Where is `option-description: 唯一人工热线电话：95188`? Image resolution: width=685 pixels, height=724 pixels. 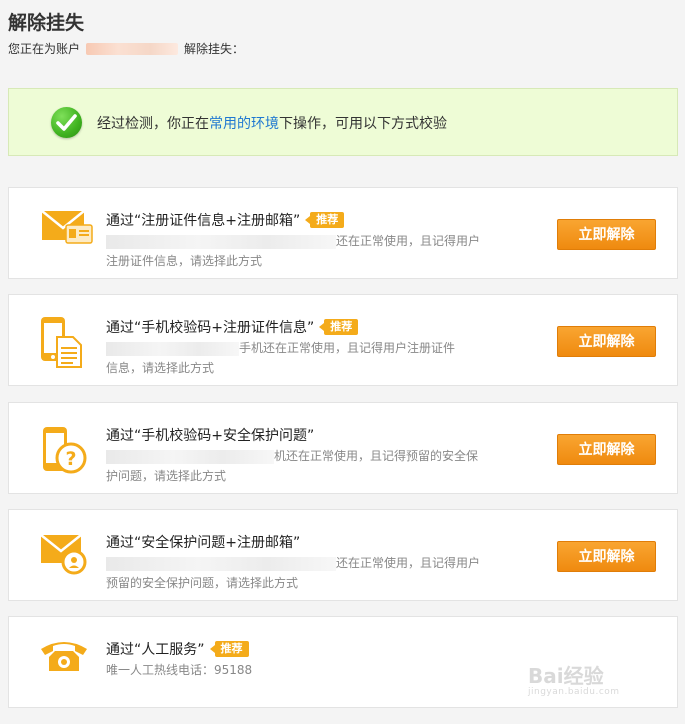 option-description: 唯一人工热线电话：95188 is located at coordinates (306, 670).